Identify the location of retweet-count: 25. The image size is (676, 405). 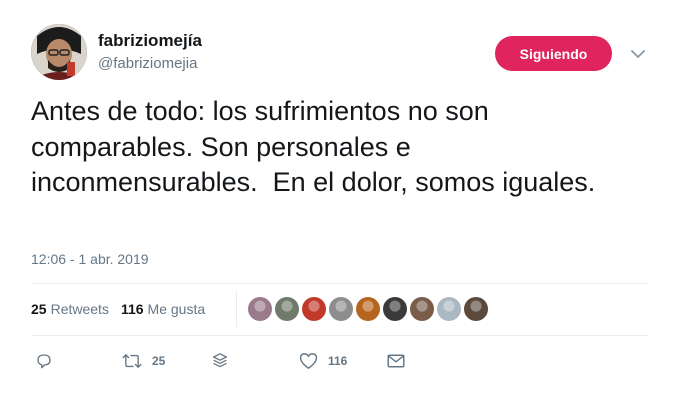
(159, 361).